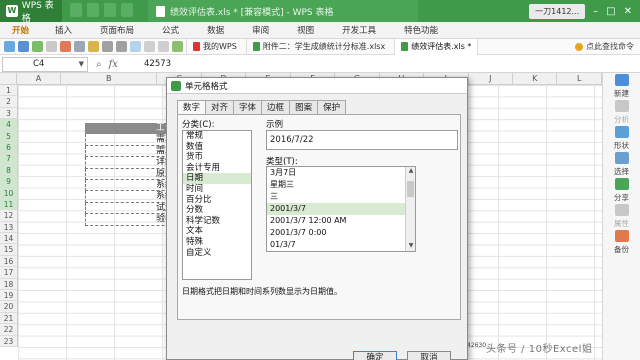  Describe the element at coordinates (375, 355) in the screenshot. I see `ok-button: 确定` at that location.